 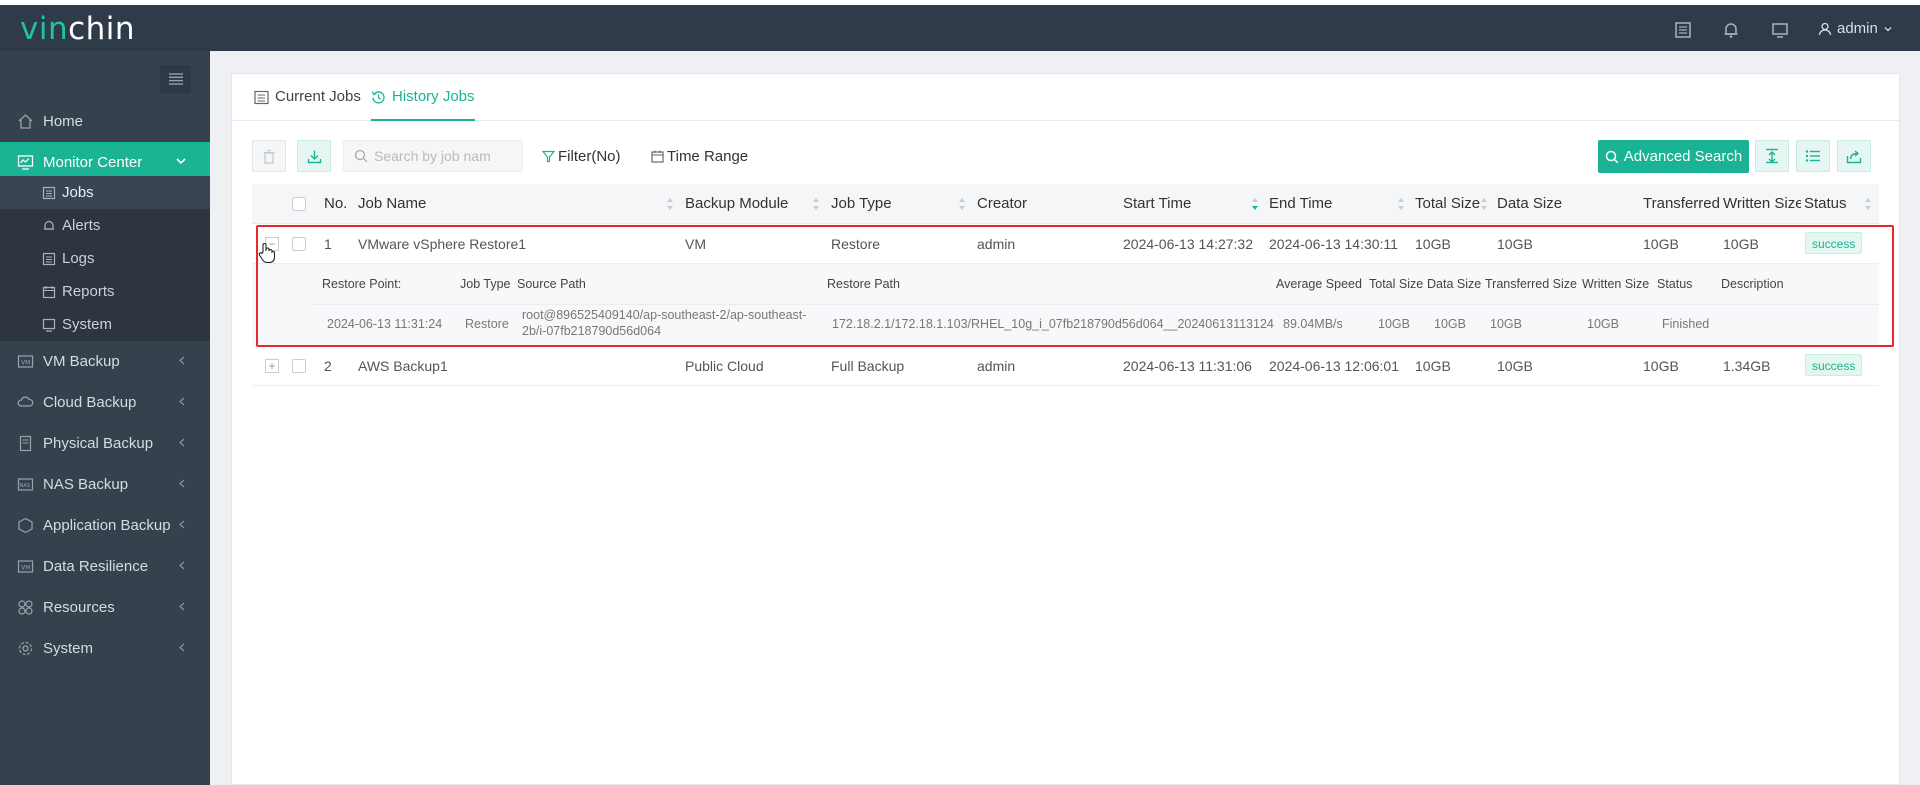 I want to click on jobs-icon, so click(x=49, y=192).